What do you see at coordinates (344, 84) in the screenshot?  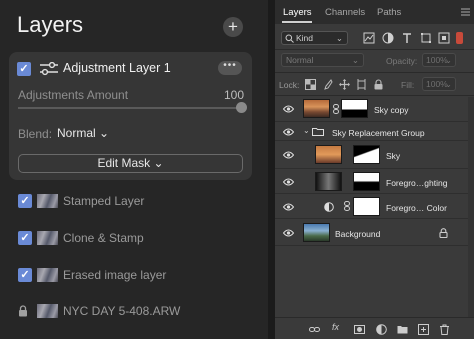 I see `lock-position-icon` at bounding box center [344, 84].